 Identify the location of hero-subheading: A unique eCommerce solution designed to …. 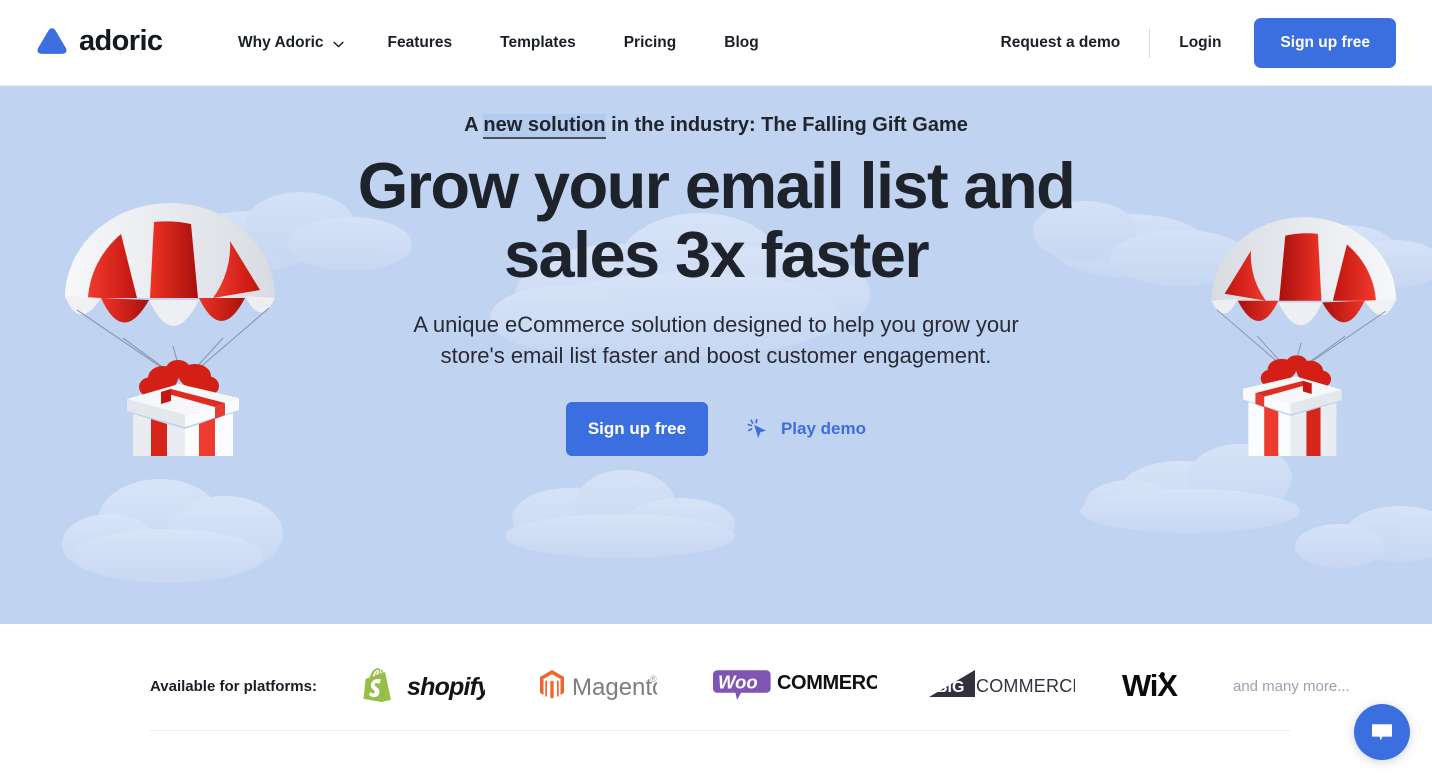
(716, 341).